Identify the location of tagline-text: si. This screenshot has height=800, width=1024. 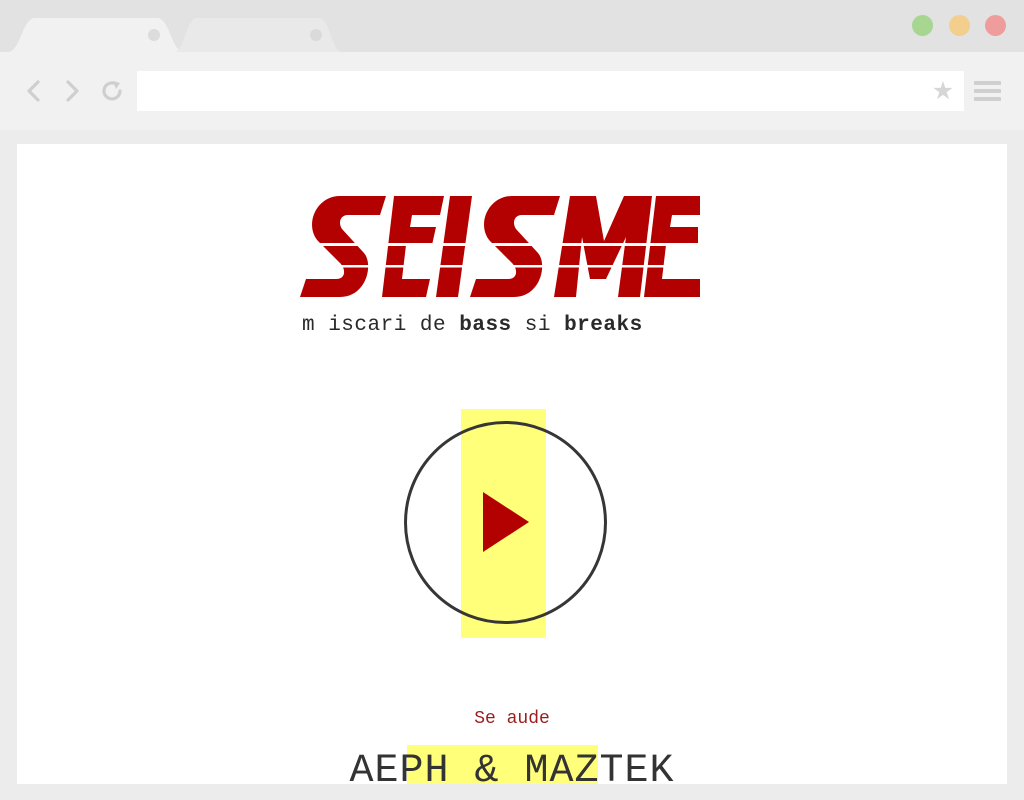
(538, 325).